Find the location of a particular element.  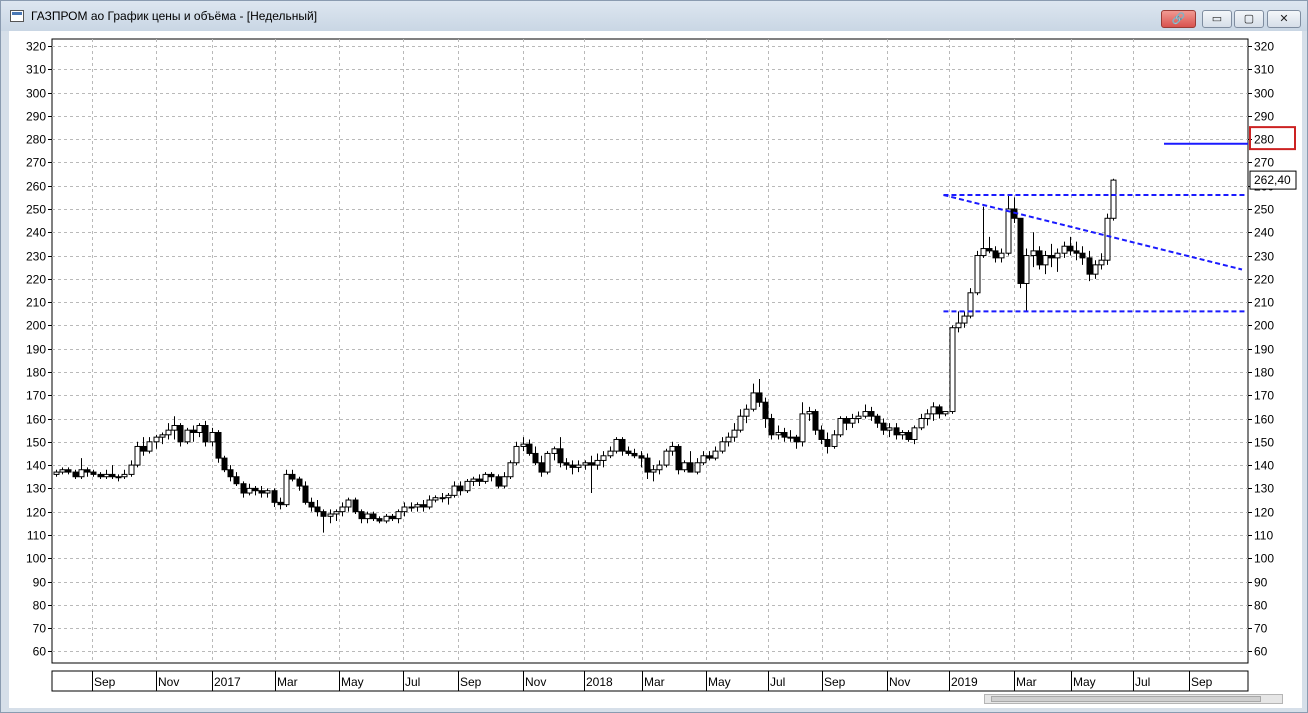

y-tick-label-right: 180 is located at coordinates (1264, 373).